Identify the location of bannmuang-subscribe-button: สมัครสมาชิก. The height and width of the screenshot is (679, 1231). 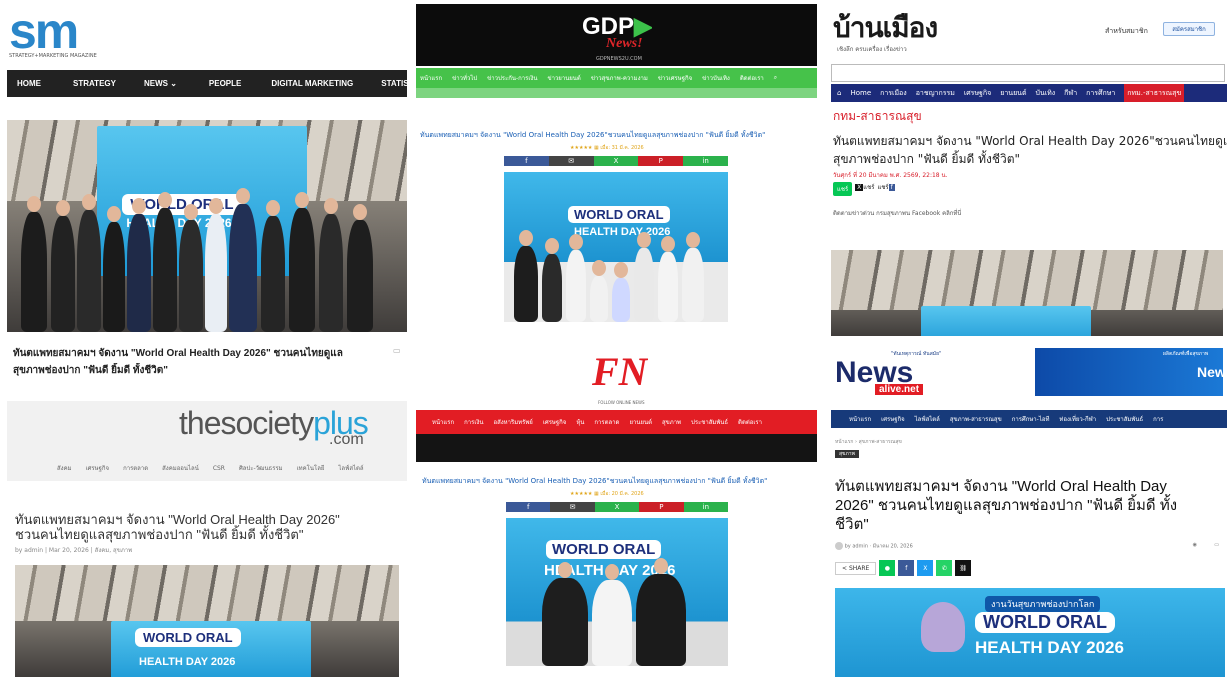
(1189, 29).